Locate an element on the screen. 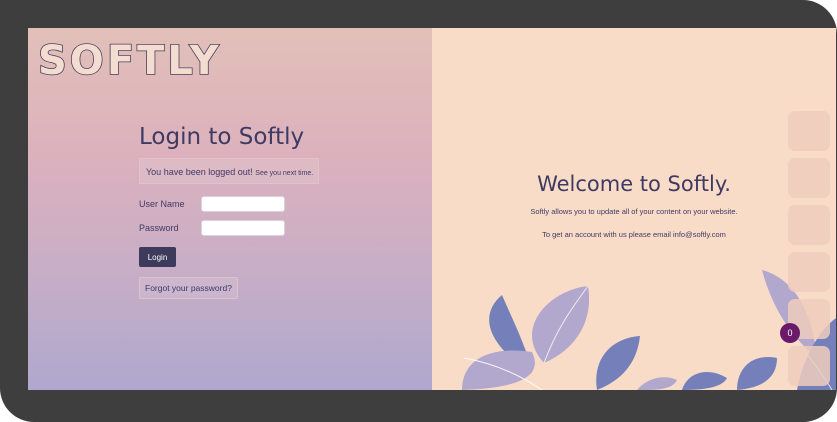 Image resolution: width=837 pixels, height=422 pixels. username-label: User Name is located at coordinates (162, 204).